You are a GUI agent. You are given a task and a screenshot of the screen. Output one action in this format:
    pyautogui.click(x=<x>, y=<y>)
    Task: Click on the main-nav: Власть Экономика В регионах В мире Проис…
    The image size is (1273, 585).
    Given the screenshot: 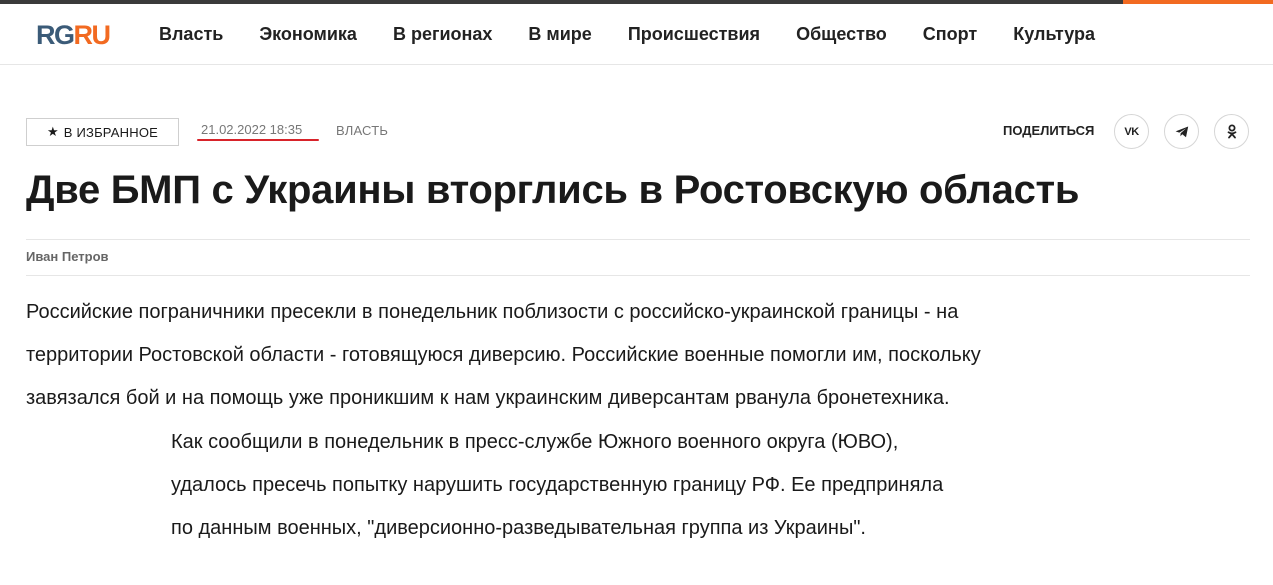 What is the action you would take?
    pyautogui.click(x=645, y=34)
    